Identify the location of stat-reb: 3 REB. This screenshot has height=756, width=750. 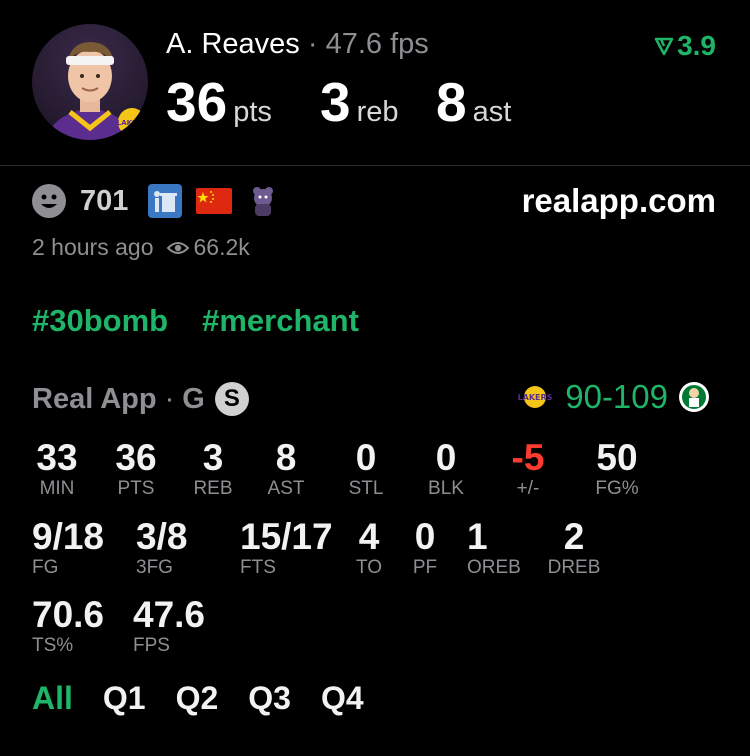
(213, 469).